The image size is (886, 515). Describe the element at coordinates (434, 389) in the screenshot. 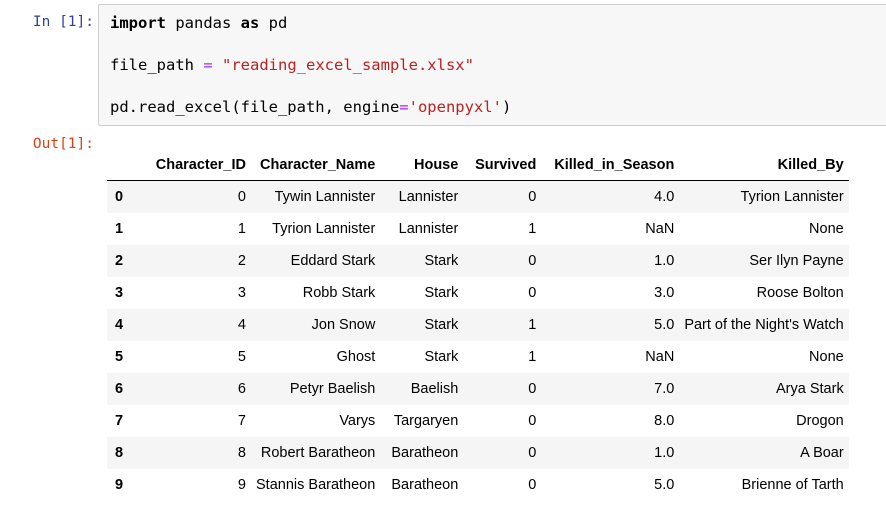

I see `table-cell: Baelish` at that location.